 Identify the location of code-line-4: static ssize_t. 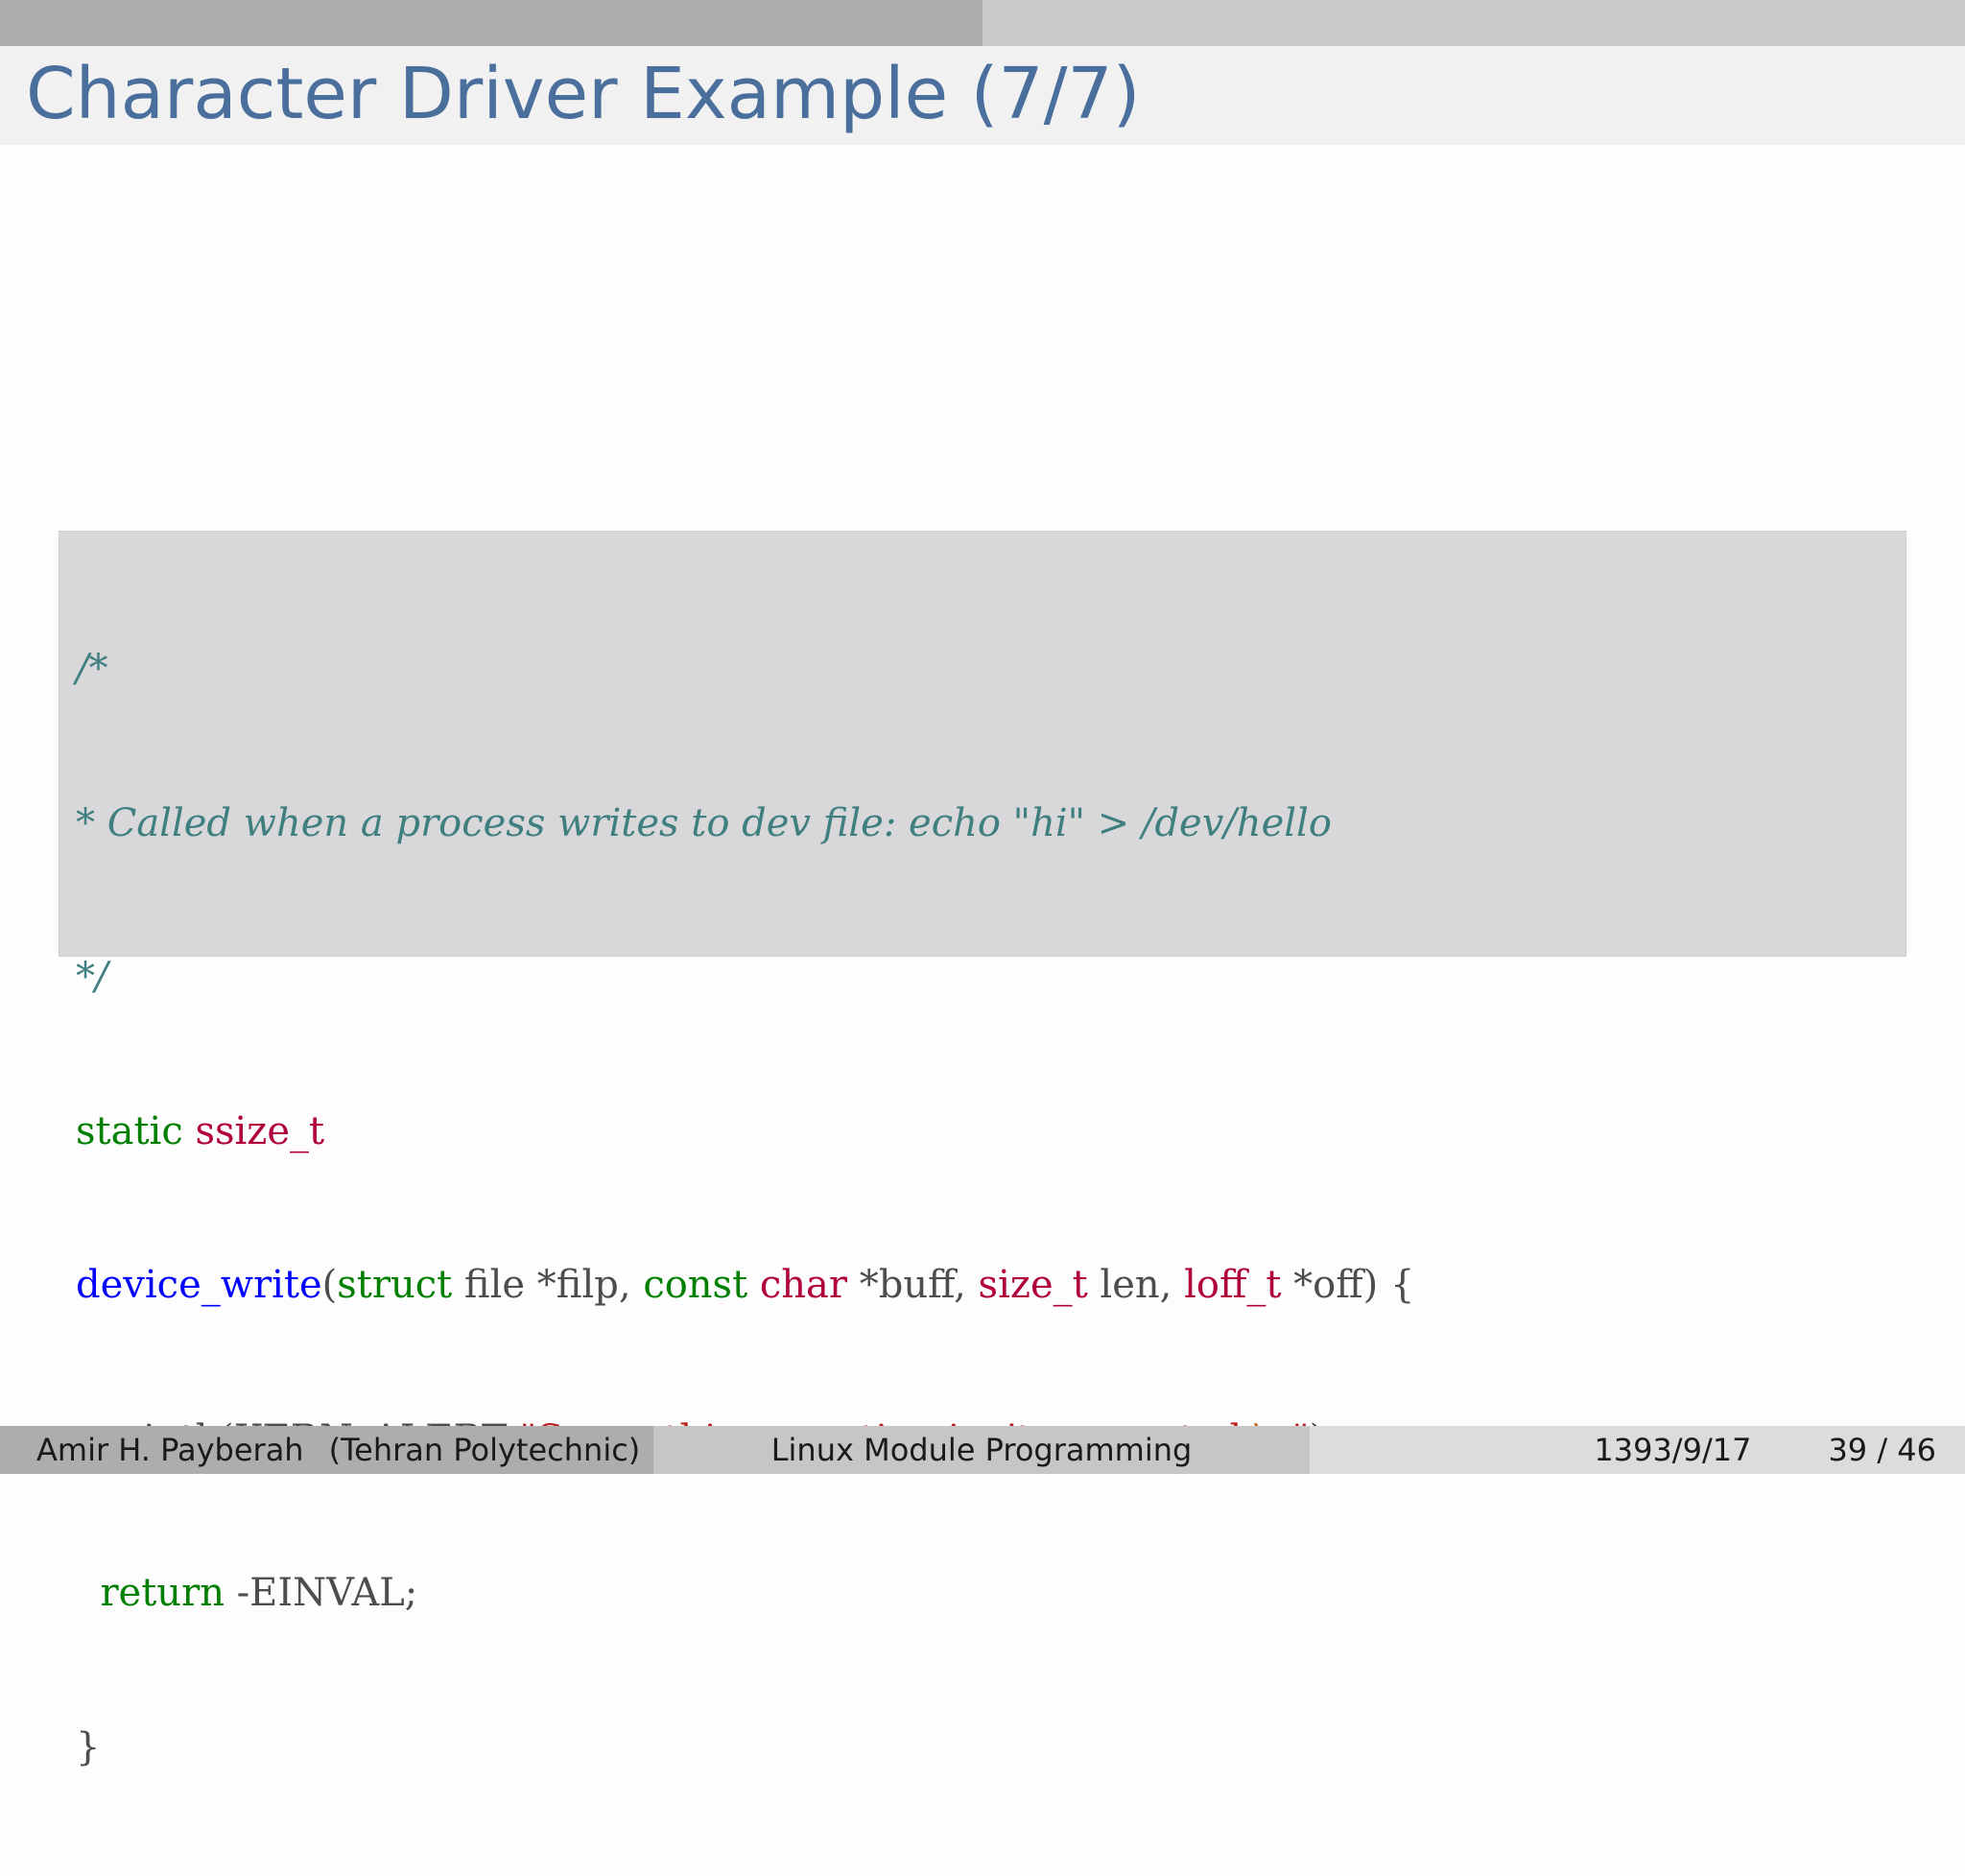
(745, 1132).